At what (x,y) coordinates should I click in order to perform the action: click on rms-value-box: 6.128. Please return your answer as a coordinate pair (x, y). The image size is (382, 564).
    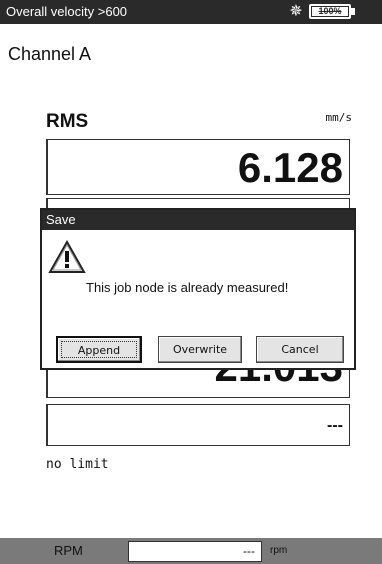
    Looking at the image, I should click on (198, 167).